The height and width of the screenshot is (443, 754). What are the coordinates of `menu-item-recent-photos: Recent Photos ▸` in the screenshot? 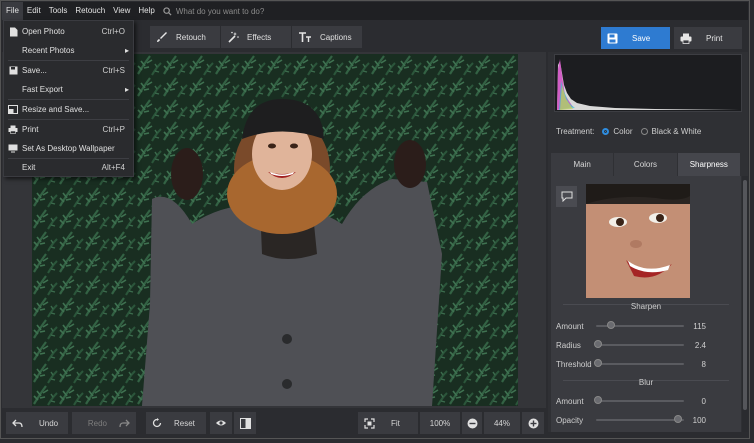 It's located at (68, 50).